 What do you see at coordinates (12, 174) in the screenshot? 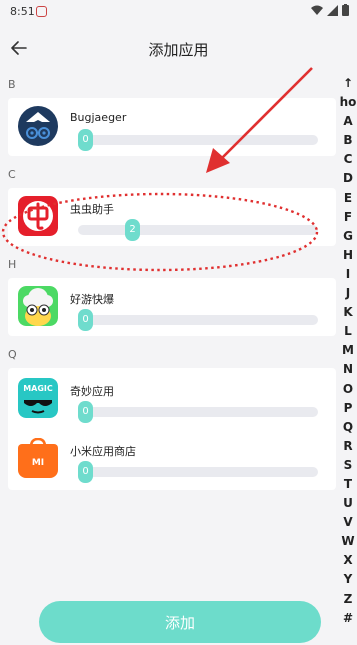
I see `section-letter-c: C` at bounding box center [12, 174].